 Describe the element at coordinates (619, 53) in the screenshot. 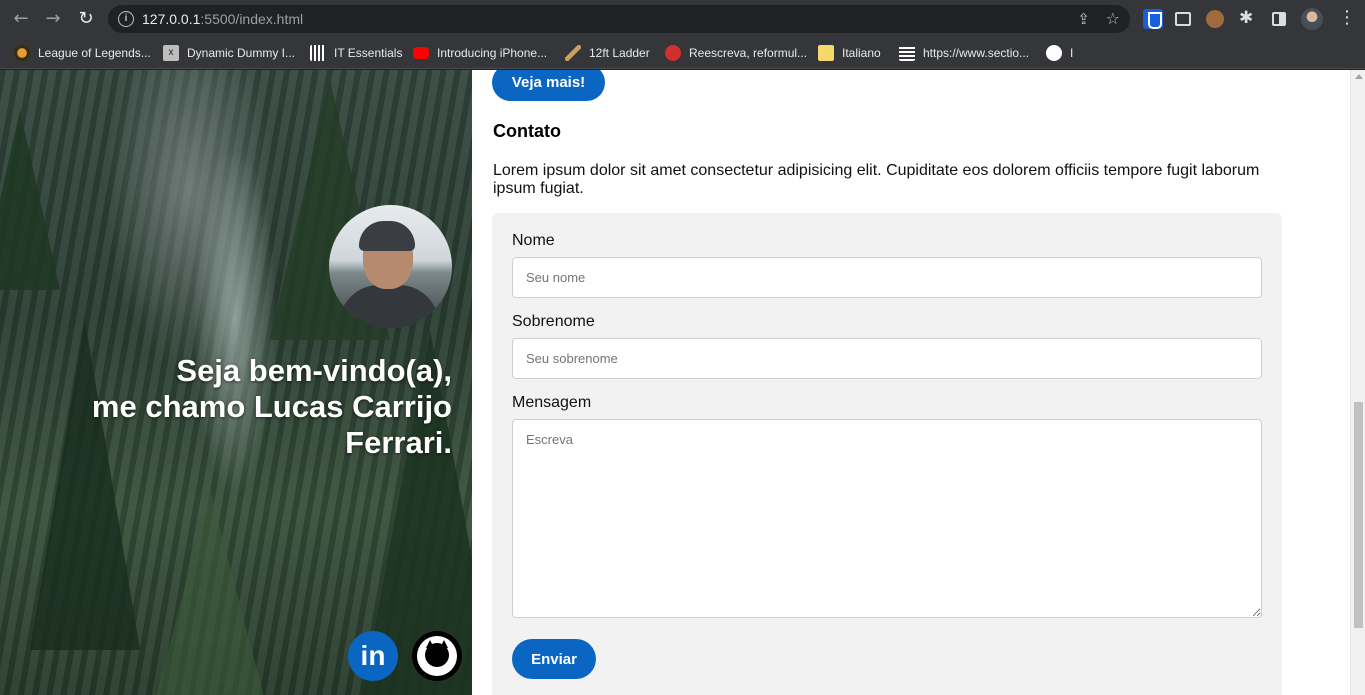

I see `bookmark-label: 12ft Ladder` at that location.